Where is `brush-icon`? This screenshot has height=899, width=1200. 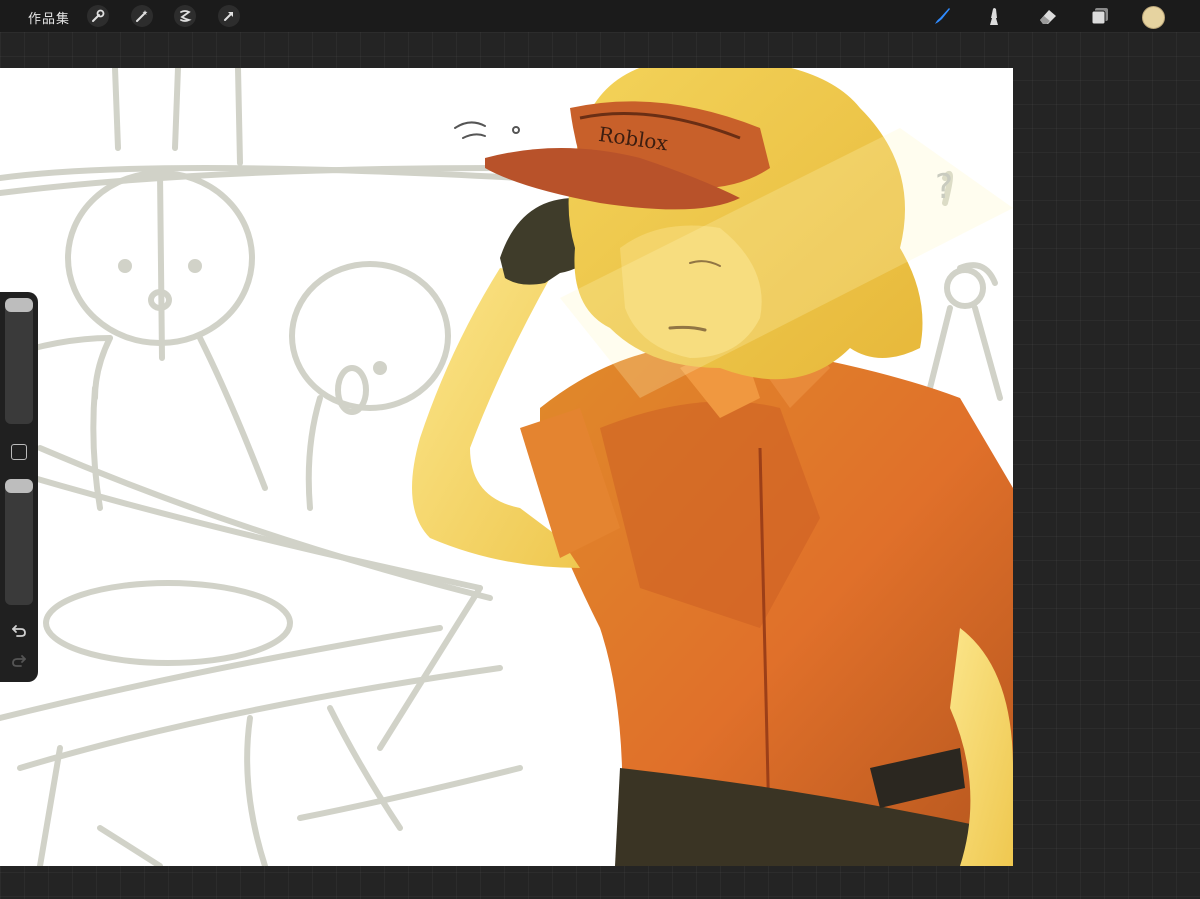 brush-icon is located at coordinates (942, 16).